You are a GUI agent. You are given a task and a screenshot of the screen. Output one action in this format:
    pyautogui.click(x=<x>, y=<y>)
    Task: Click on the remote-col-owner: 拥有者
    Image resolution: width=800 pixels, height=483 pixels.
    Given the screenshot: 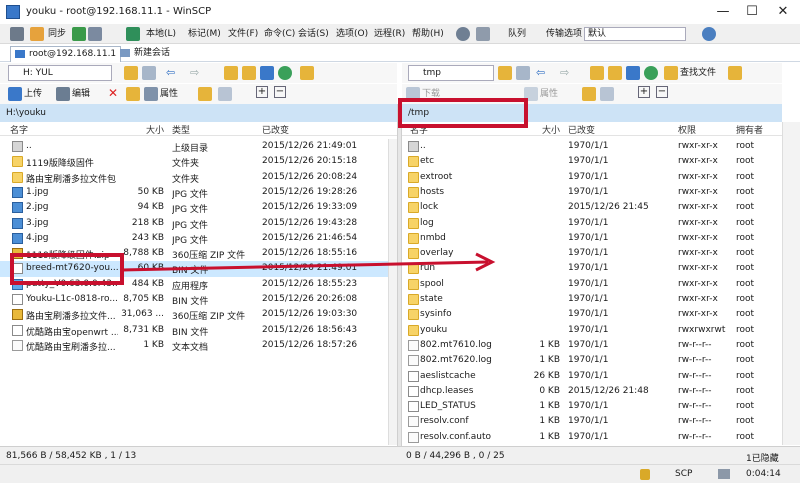 What is the action you would take?
    pyautogui.click(x=749, y=129)
    